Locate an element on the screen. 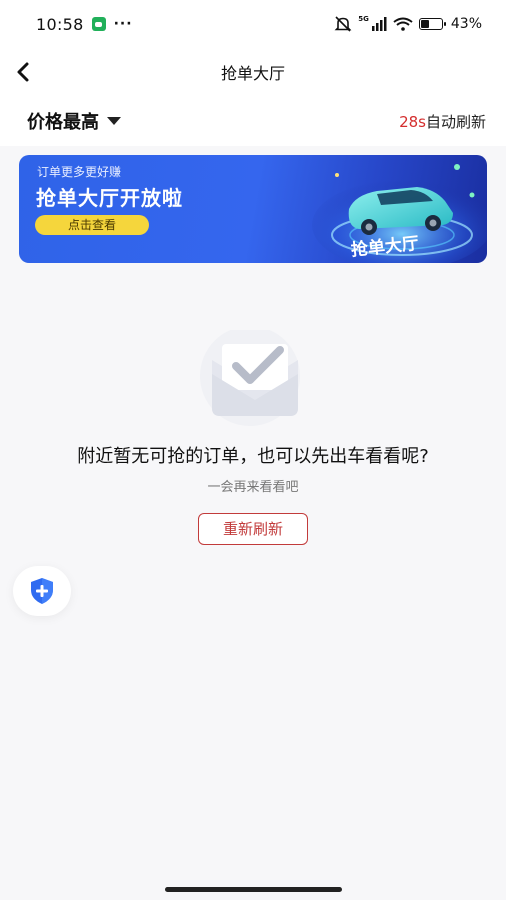 The image size is (506, 900). banner-view-button: 点击查看 is located at coordinates (92, 225).